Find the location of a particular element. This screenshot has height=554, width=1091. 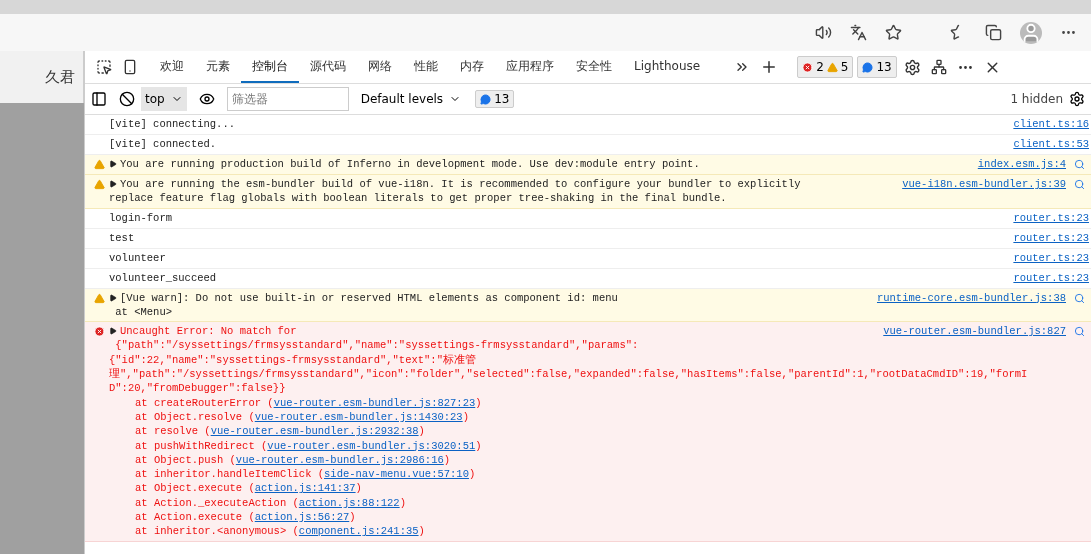

settings-icon is located at coordinates (1077, 99).